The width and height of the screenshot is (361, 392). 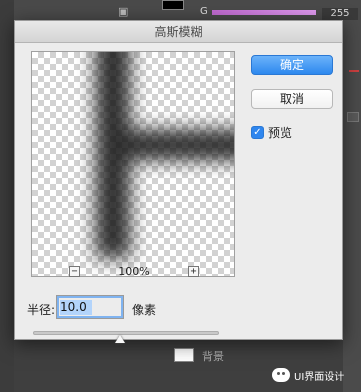 I want to click on cube-icon: ▣, so click(x=123, y=11).